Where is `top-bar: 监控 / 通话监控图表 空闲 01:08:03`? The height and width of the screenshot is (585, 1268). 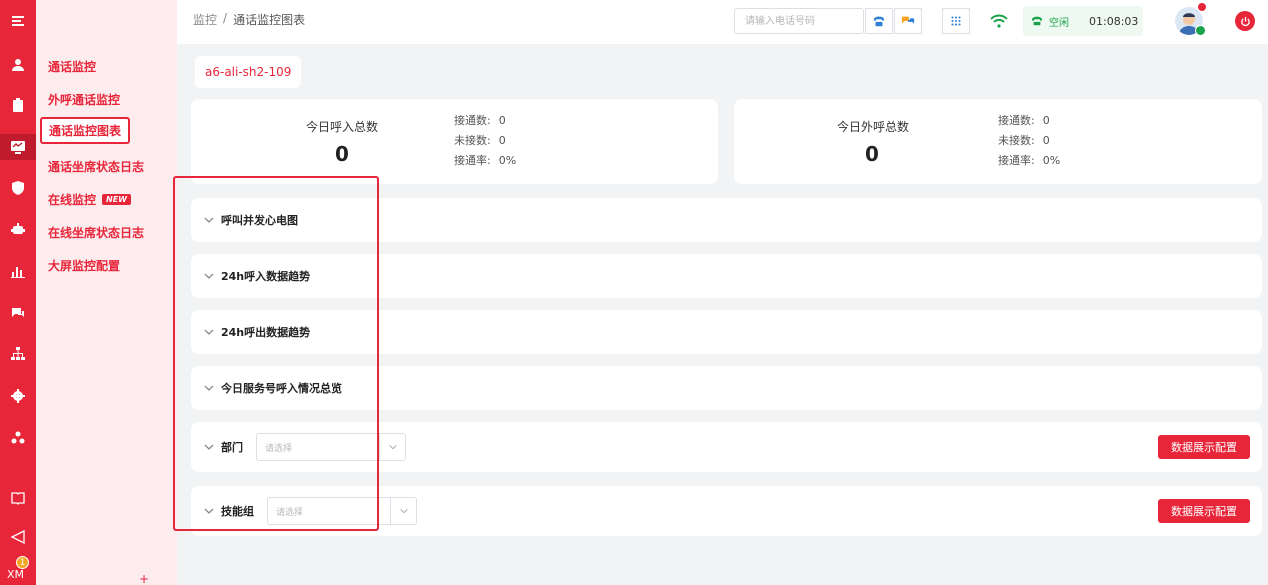
top-bar: 监控 / 通话监控图表 空闲 01:08:03 is located at coordinates (722, 22).